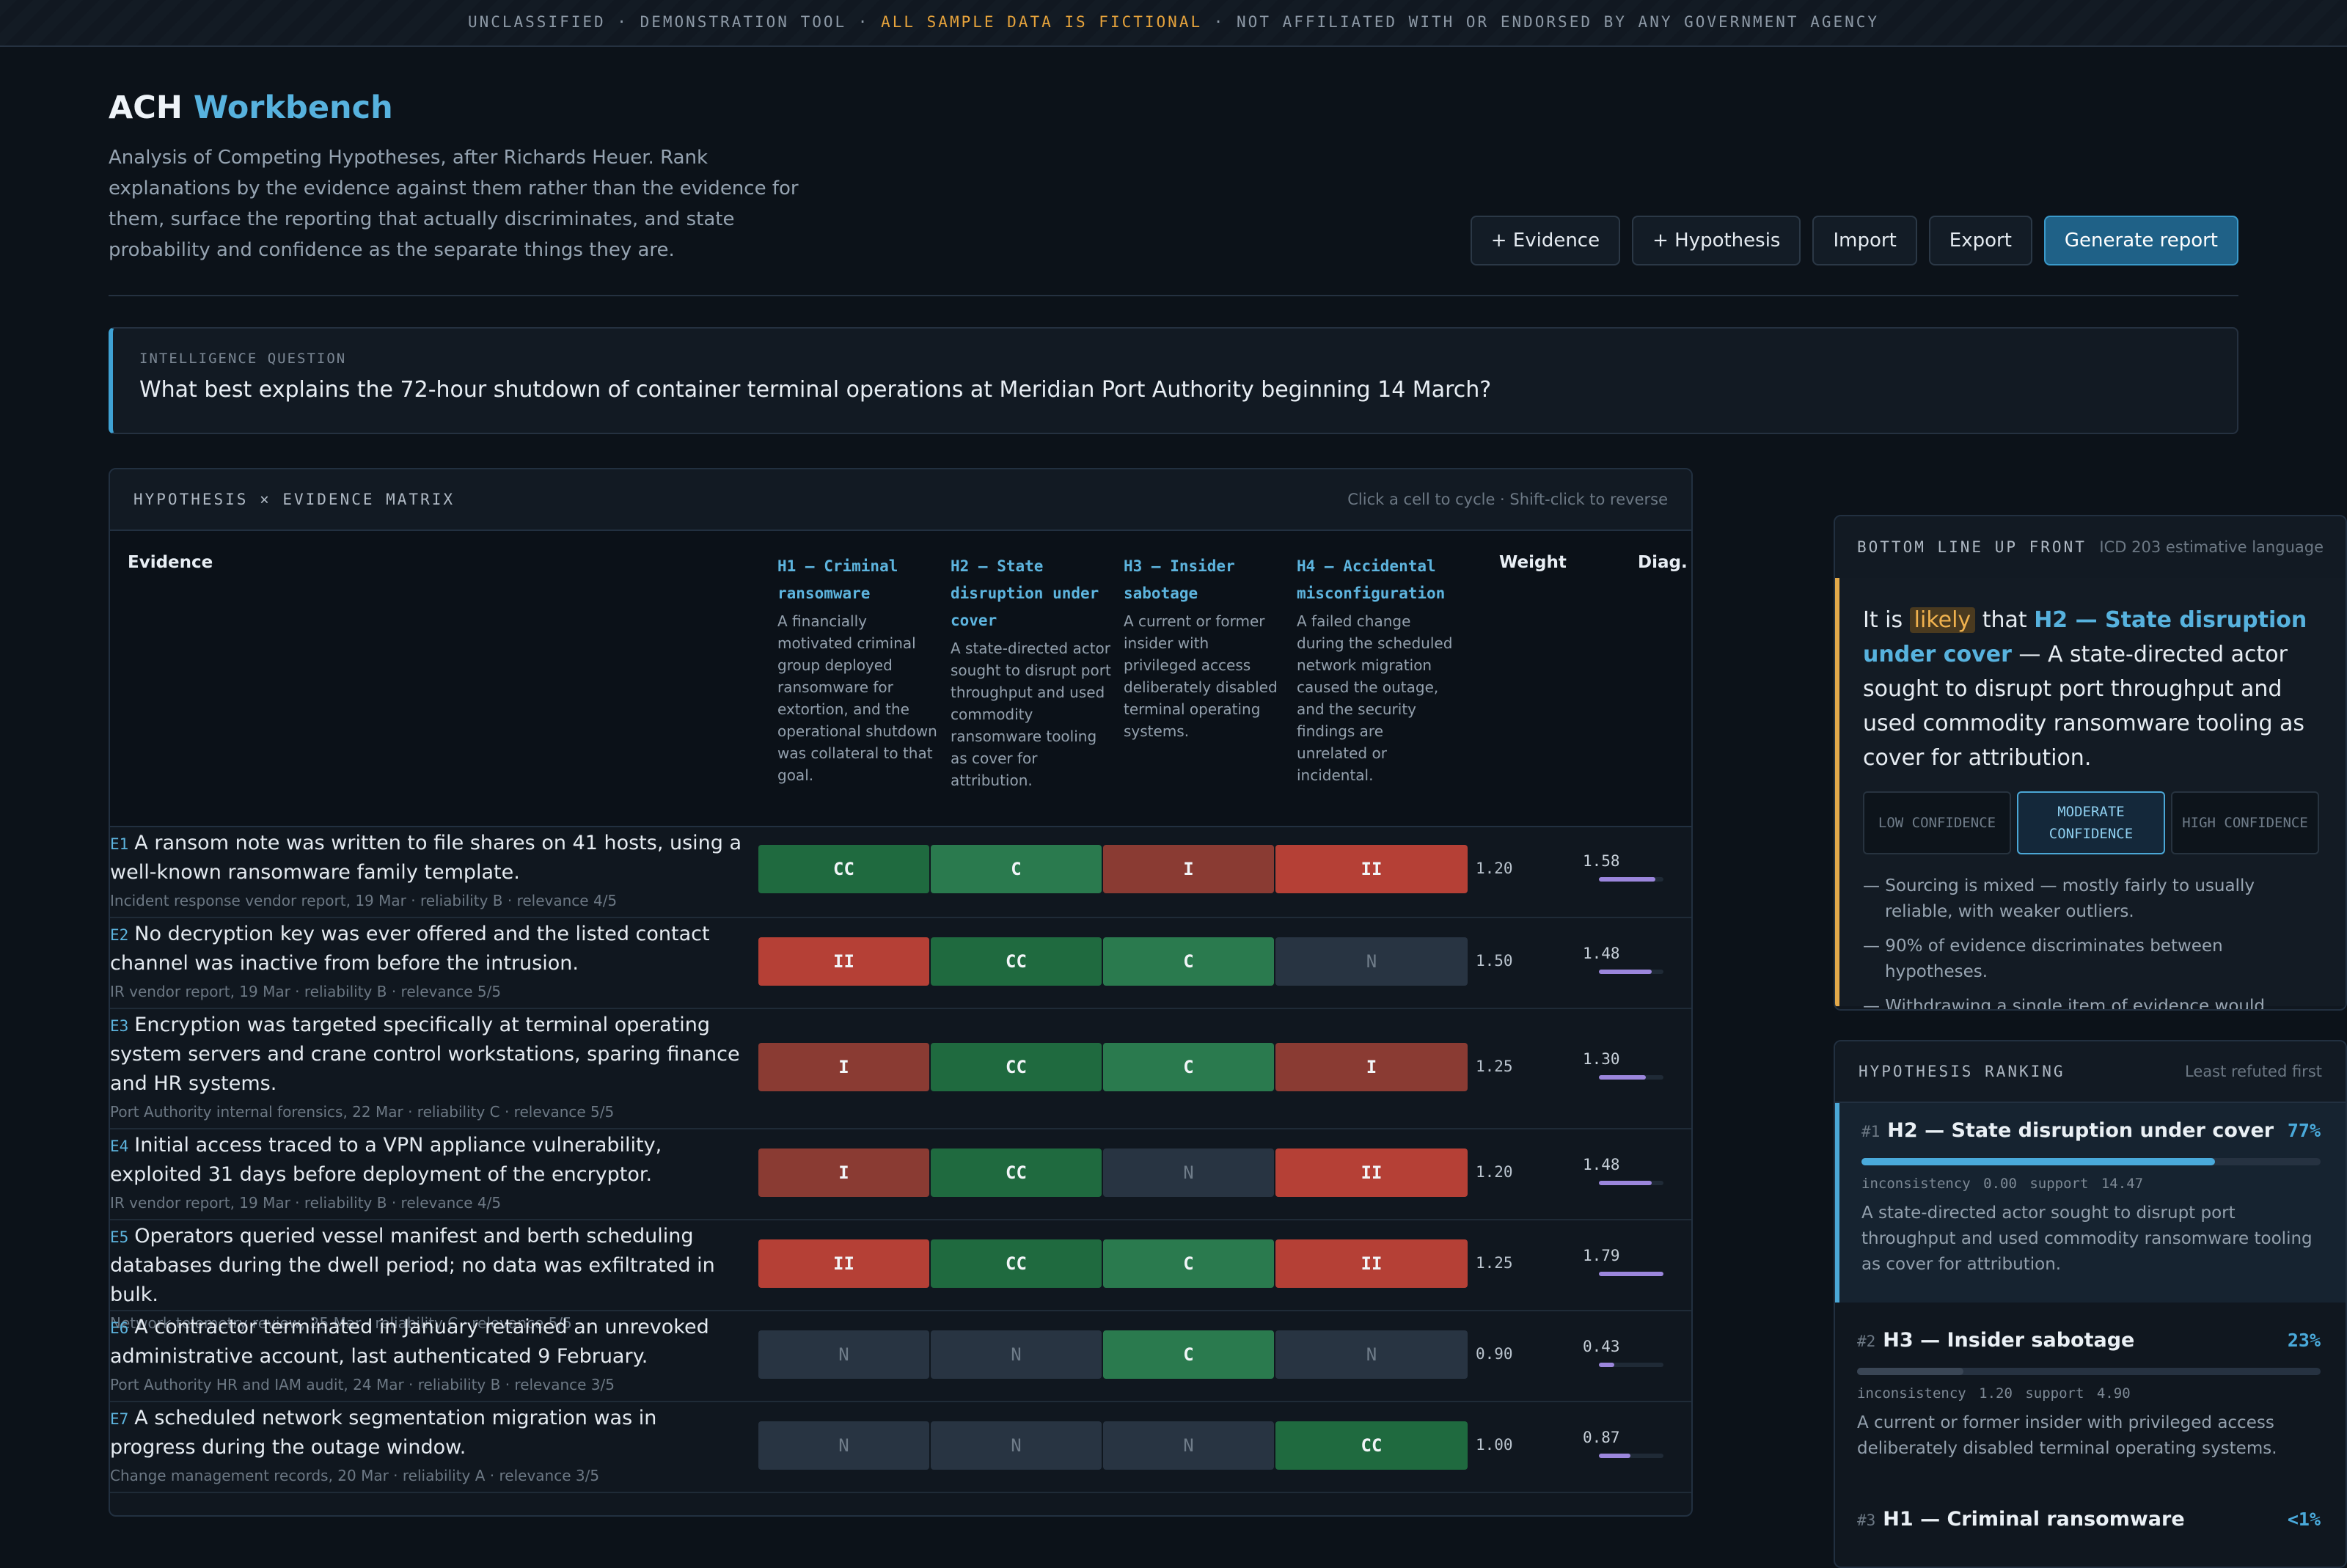 This screenshot has width=2347, height=1568. Describe the element at coordinates (2090, 1529) in the screenshot. I see `ranking-item: #3 H1 — Criminal ransomware <1%` at that location.